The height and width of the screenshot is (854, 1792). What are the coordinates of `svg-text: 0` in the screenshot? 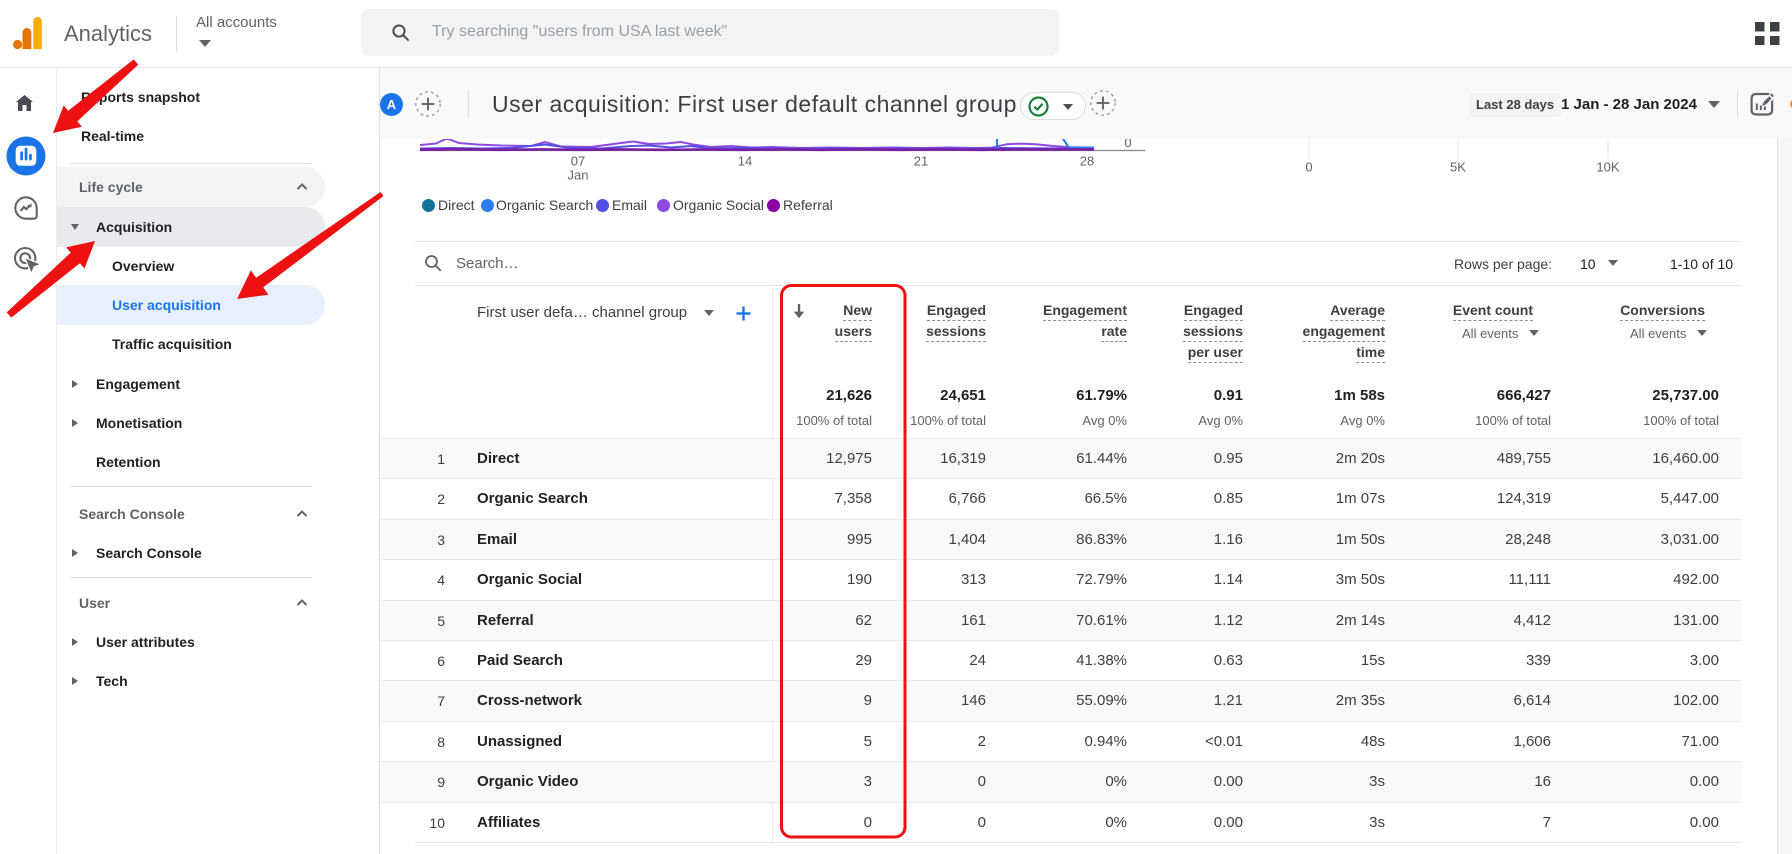 It's located at (1308, 167).